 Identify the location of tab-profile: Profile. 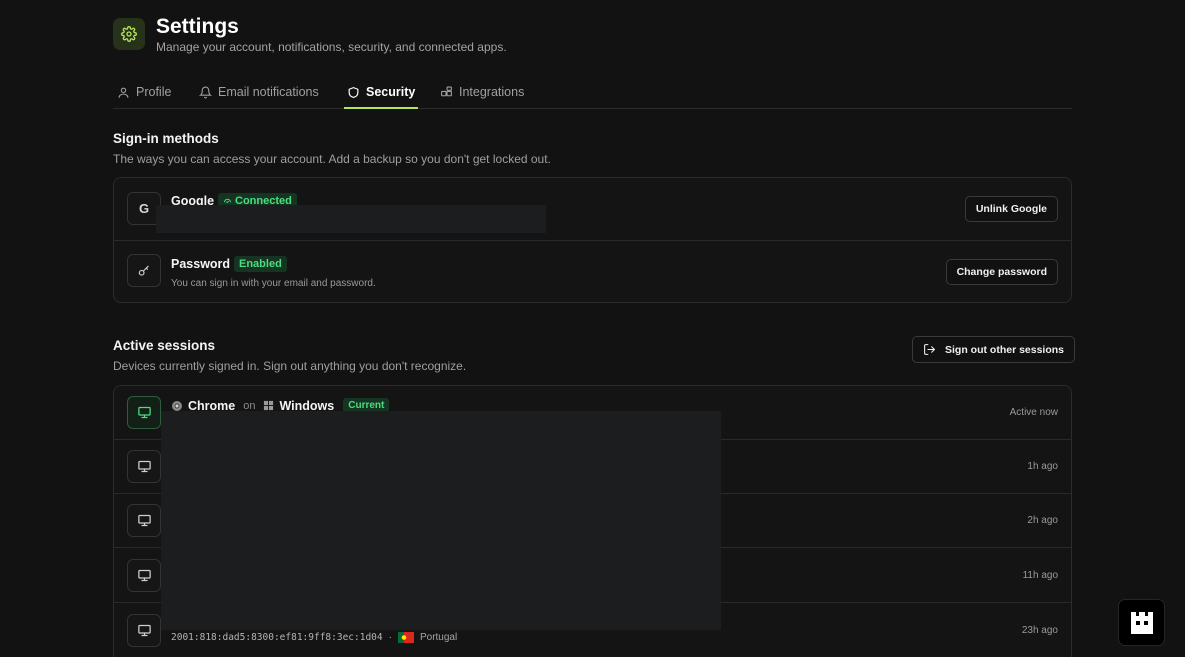
(144, 92).